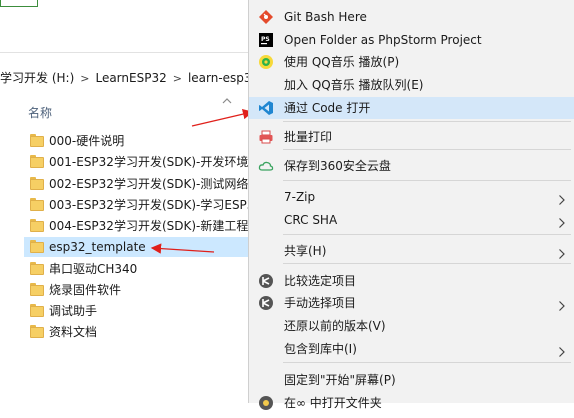  I want to click on context-menu-item: 包含到库中(I), so click(411, 349).